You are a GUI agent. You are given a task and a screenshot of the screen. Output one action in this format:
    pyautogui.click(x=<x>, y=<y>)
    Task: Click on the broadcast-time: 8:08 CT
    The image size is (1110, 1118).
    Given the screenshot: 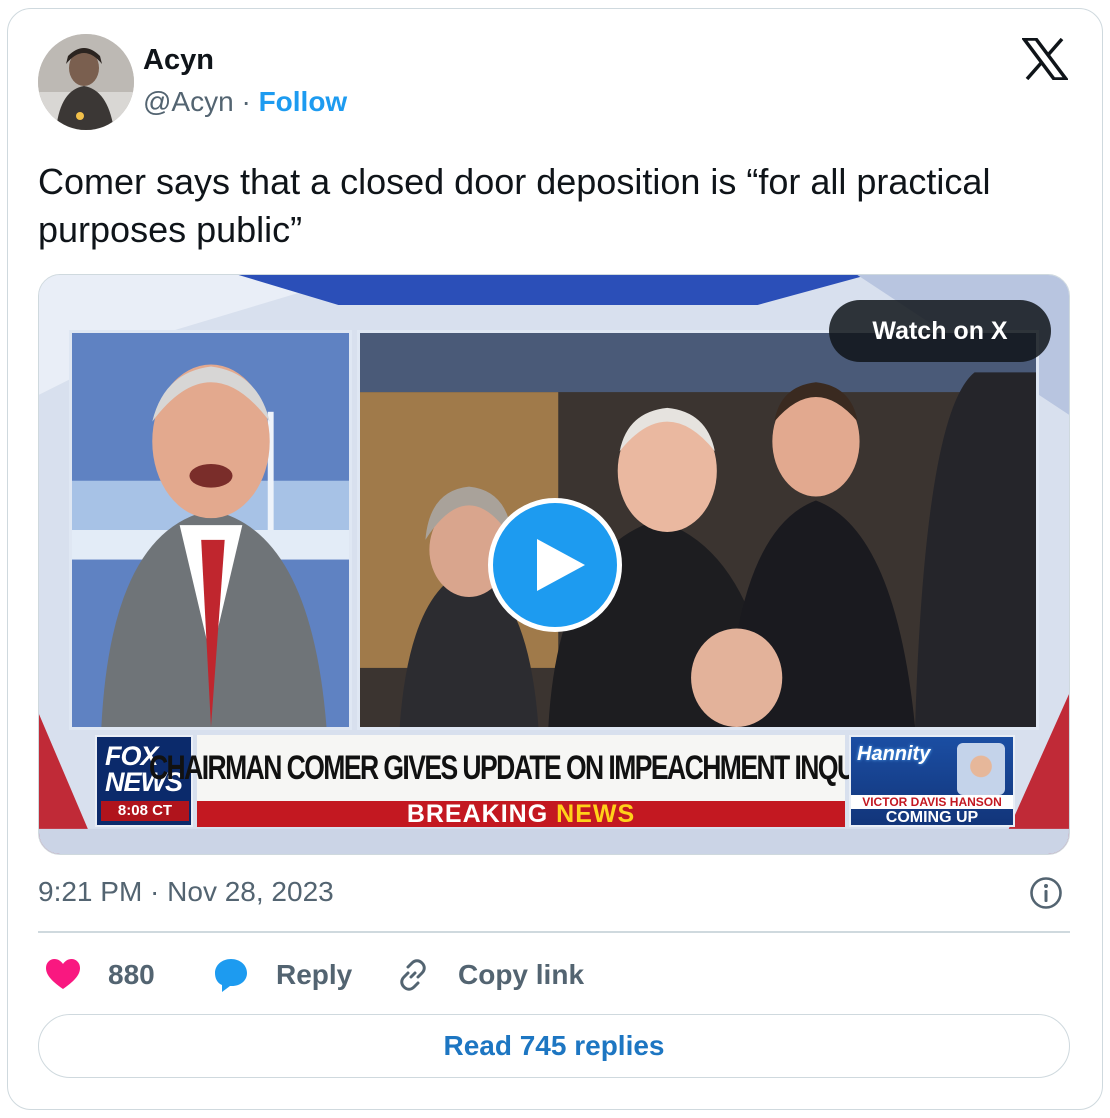 What is the action you would take?
    pyautogui.click(x=145, y=811)
    